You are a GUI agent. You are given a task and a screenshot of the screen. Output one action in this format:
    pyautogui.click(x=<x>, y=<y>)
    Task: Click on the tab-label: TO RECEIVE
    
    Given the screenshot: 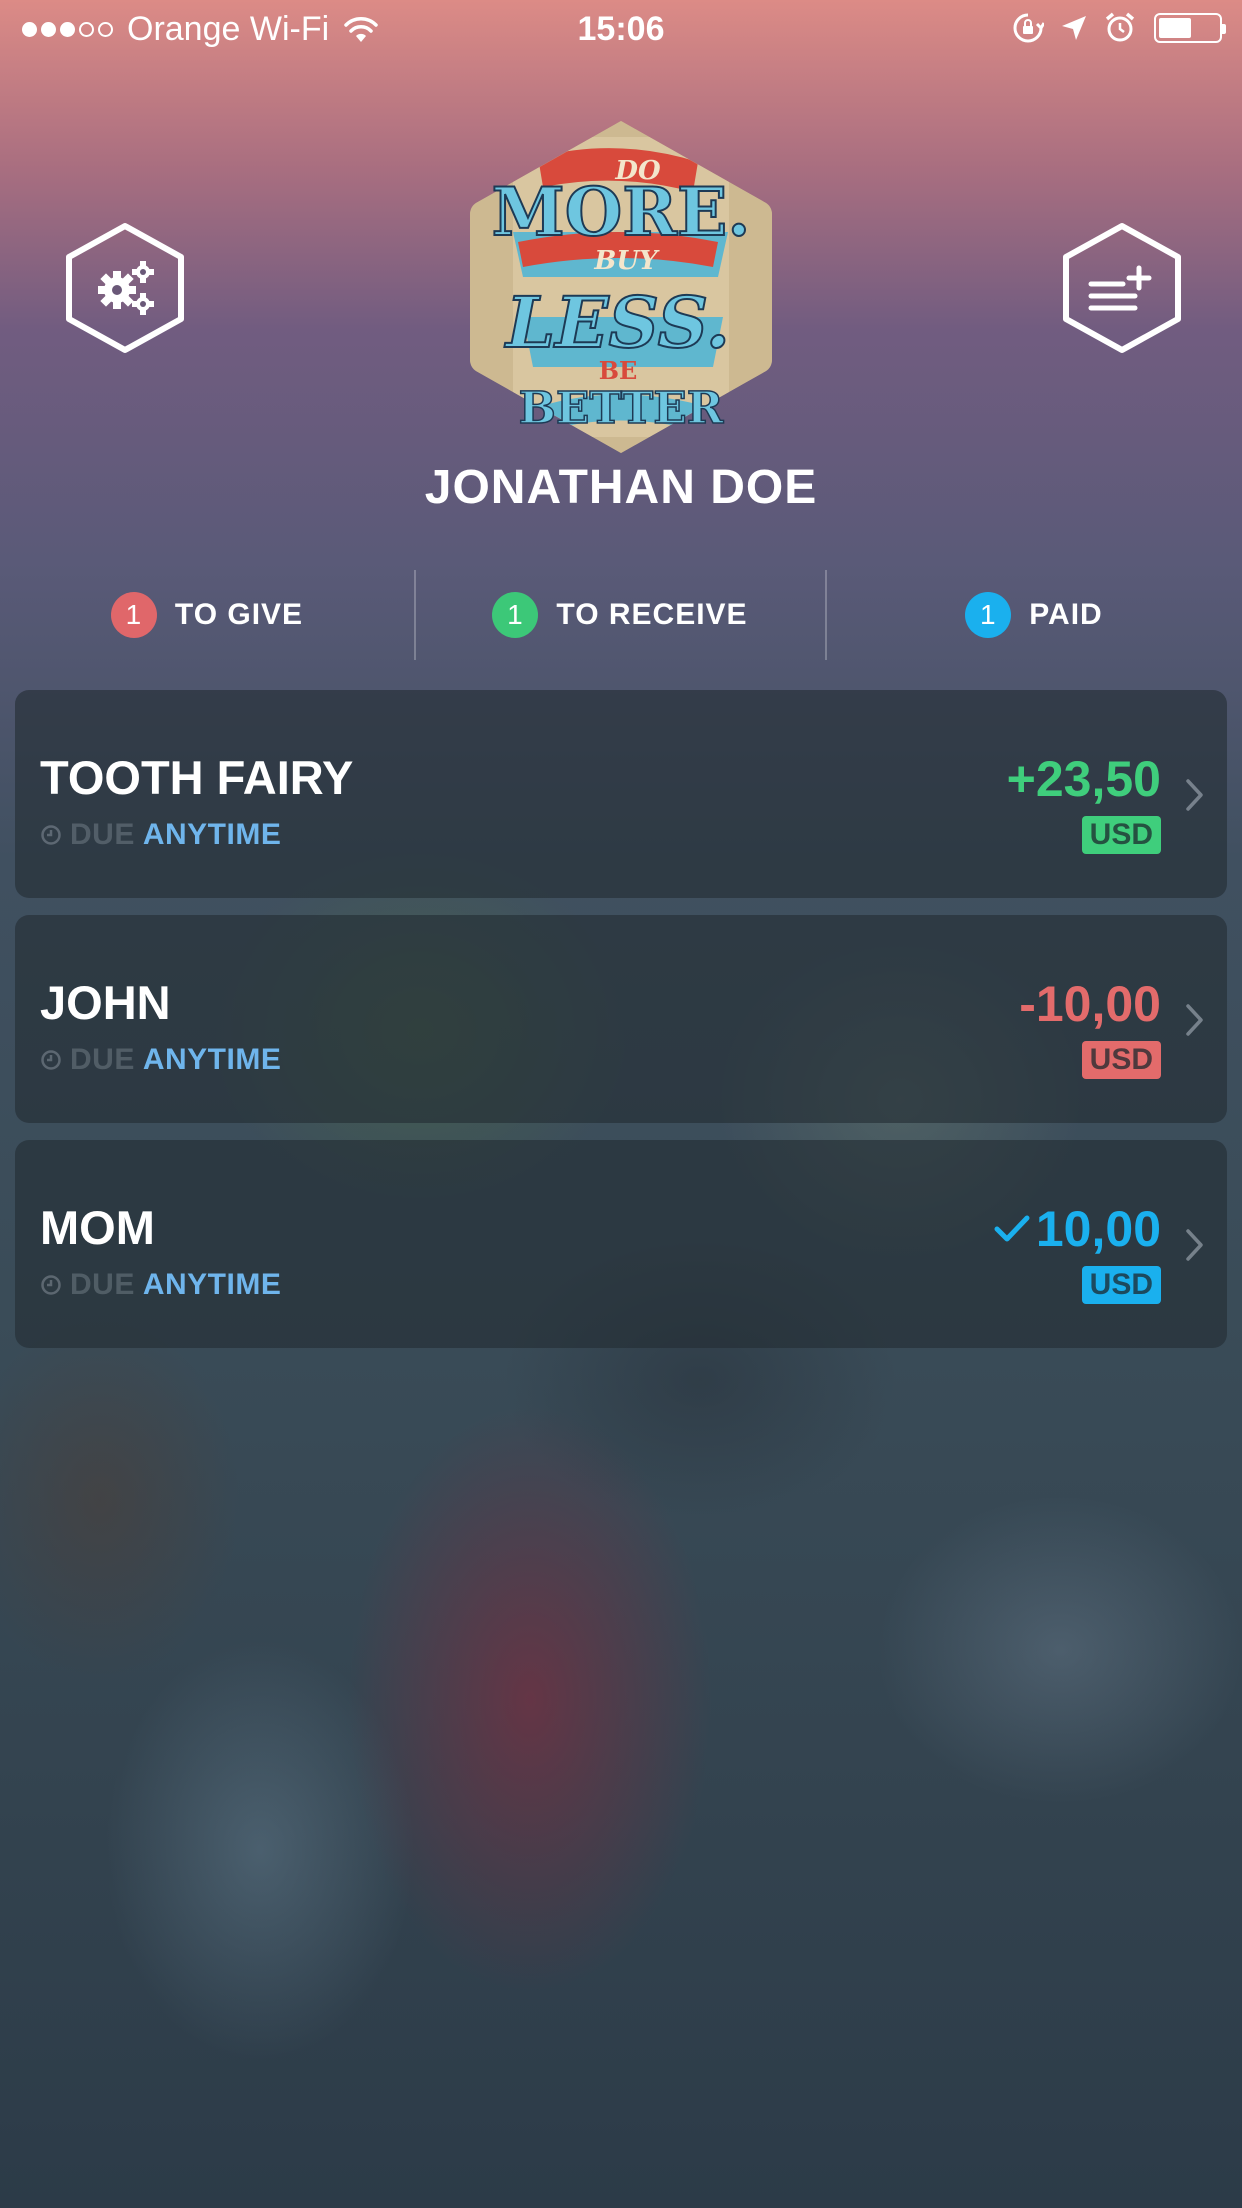 What is the action you would take?
    pyautogui.click(x=652, y=614)
    